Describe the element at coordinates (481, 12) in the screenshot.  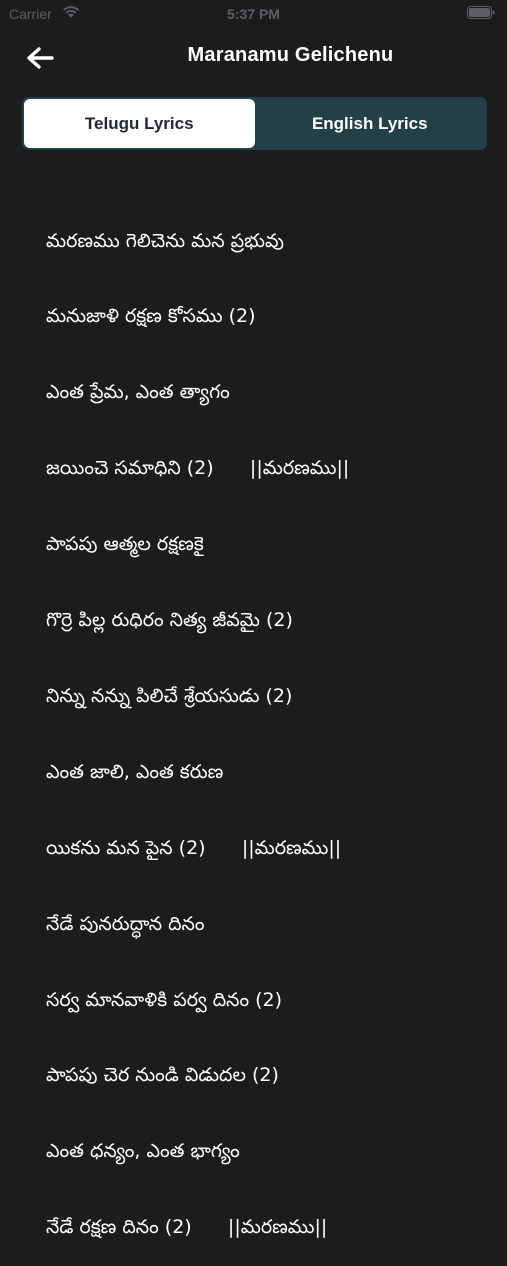
I see `battery-icon` at that location.